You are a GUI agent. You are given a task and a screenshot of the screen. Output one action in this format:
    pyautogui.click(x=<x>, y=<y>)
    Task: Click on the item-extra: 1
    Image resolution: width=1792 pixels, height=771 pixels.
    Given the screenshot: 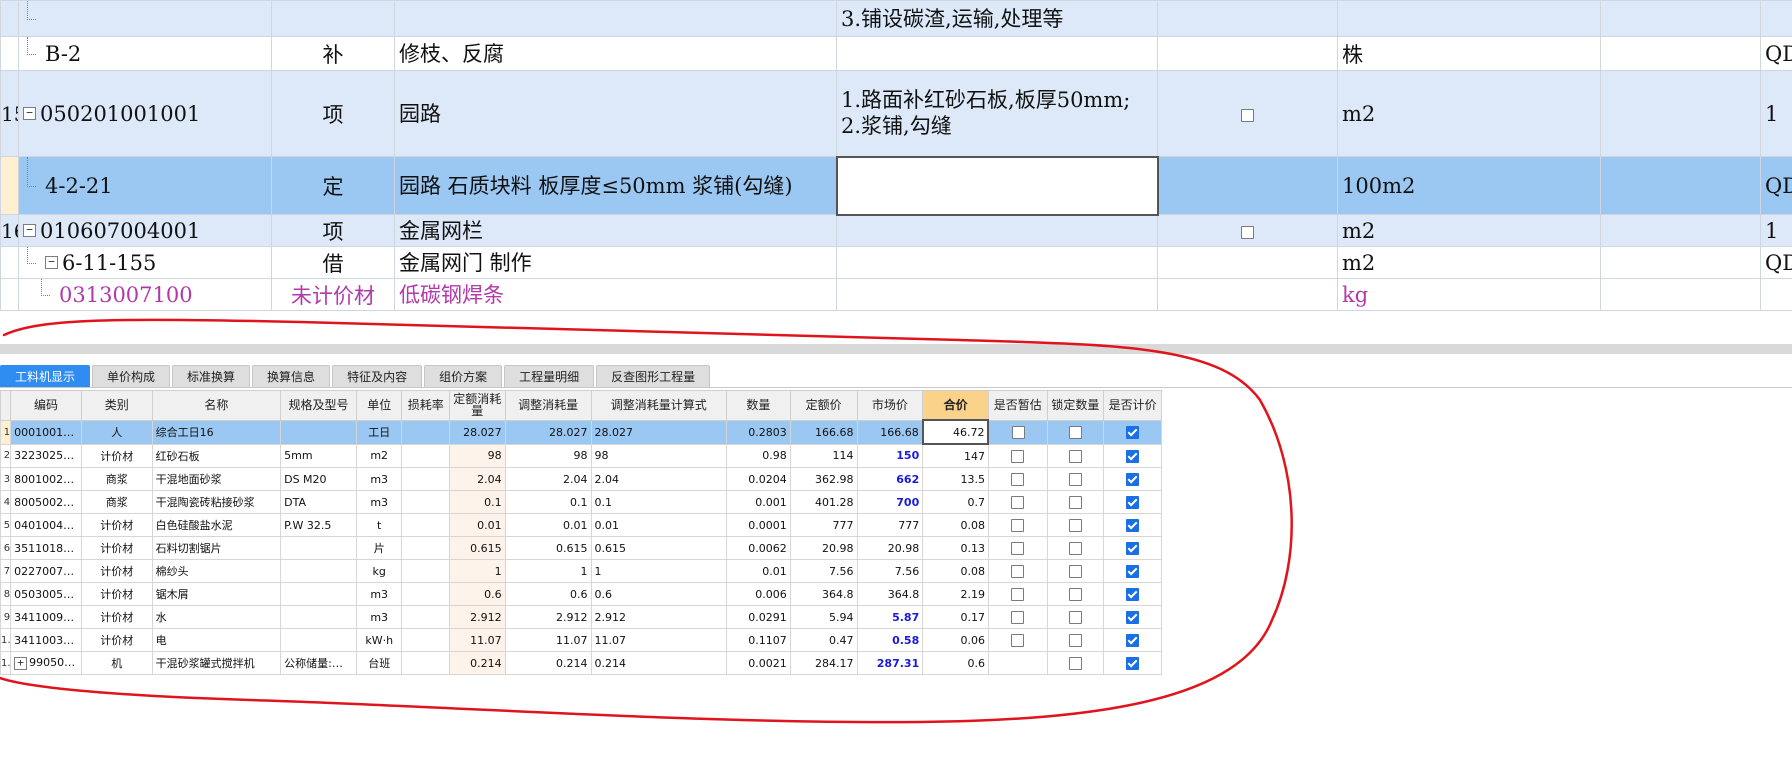 What is the action you would take?
    pyautogui.click(x=1776, y=113)
    